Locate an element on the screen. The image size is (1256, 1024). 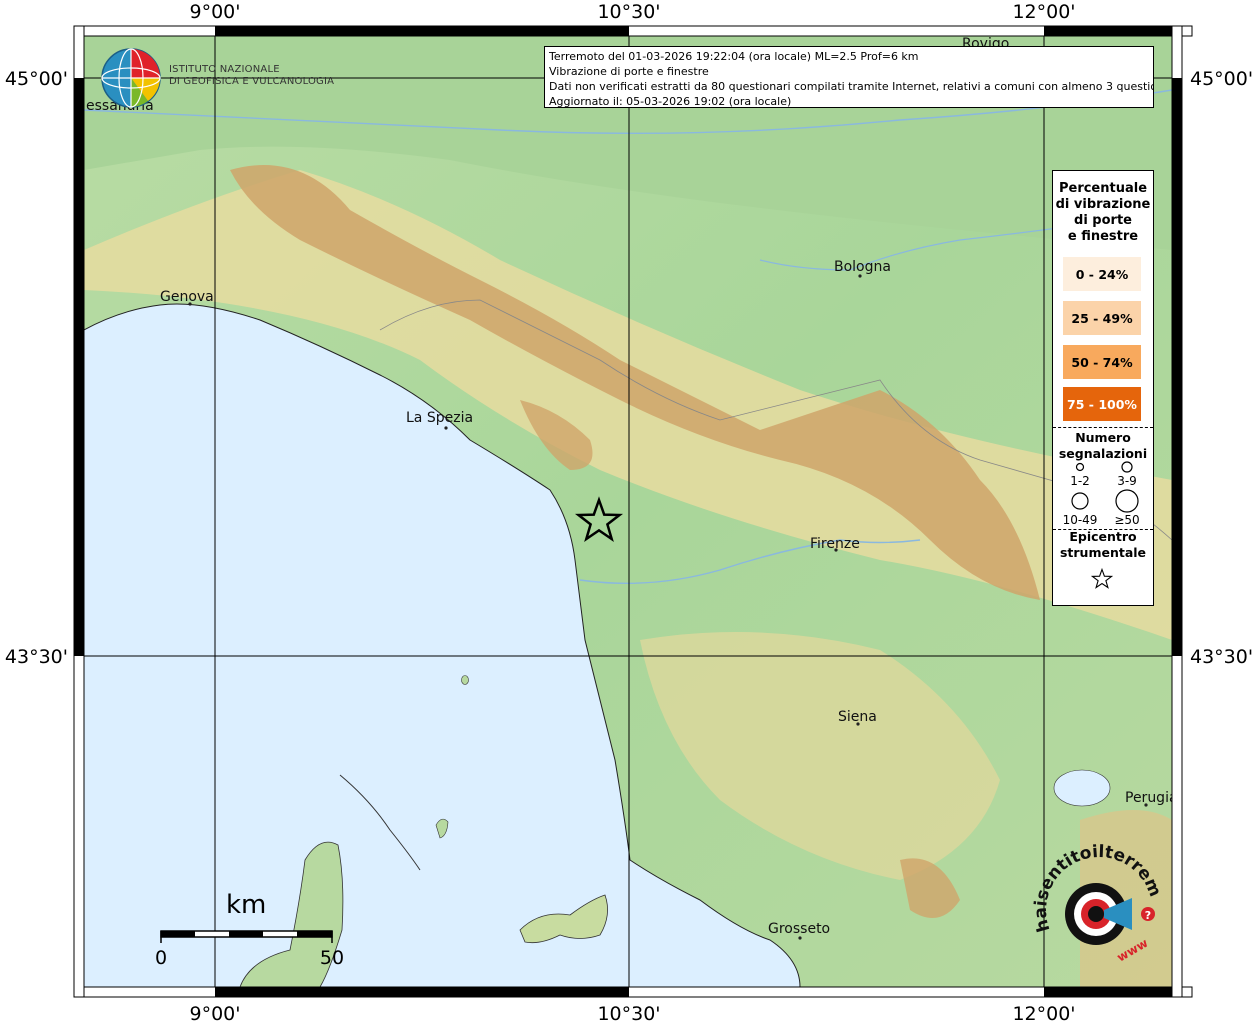
city-firenze: Firenze is located at coordinates (835, 544).